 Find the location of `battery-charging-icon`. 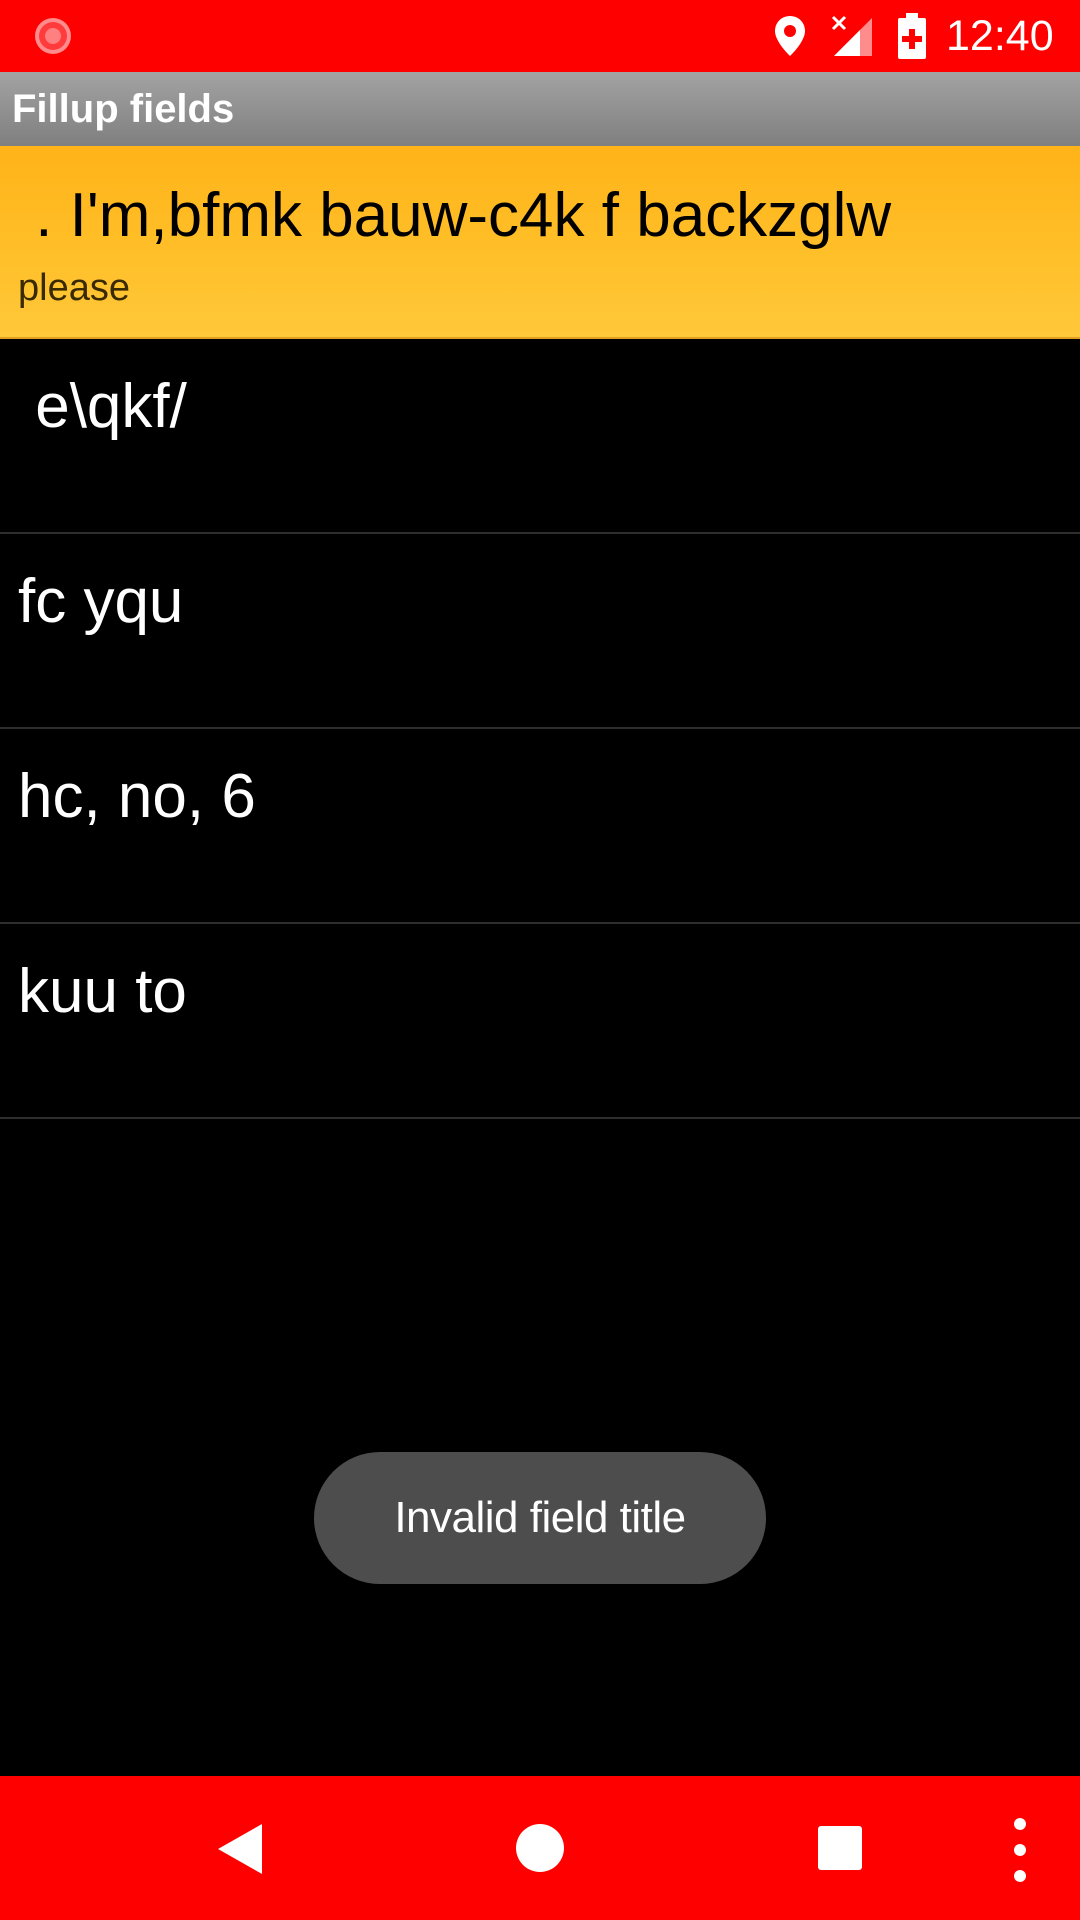

battery-charging-icon is located at coordinates (912, 36).